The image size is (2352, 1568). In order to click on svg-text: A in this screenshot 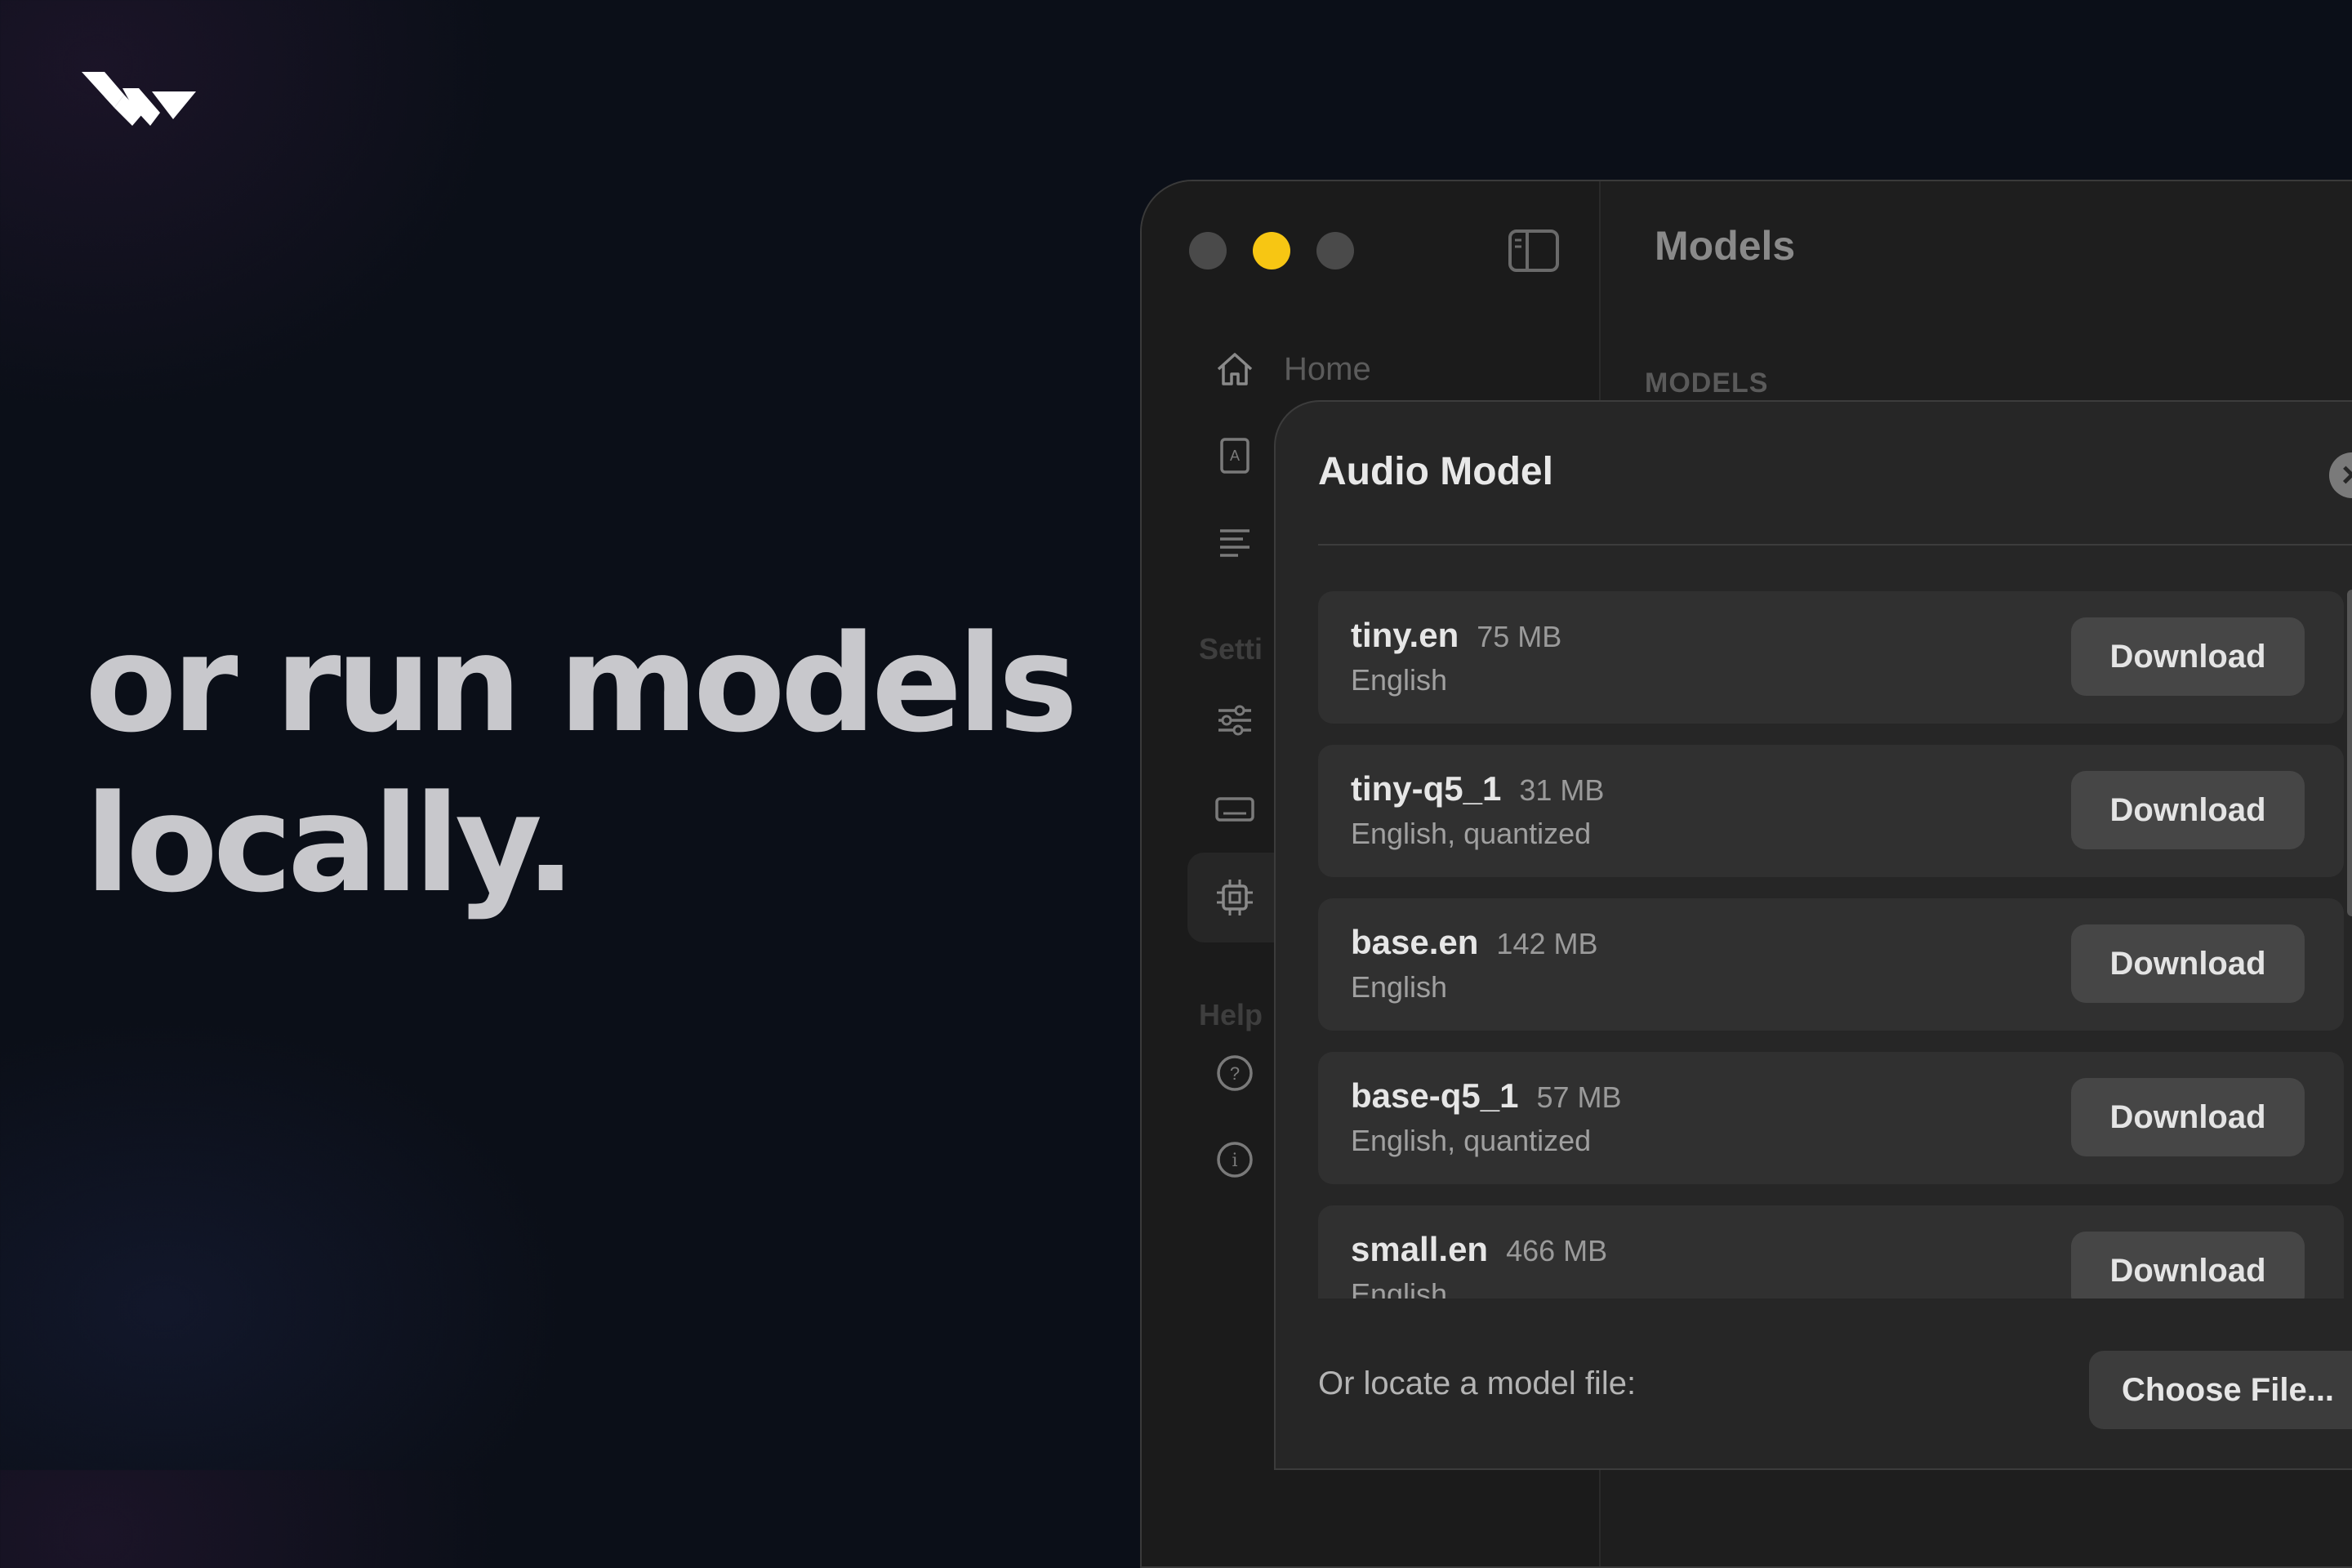, I will do `click(1235, 456)`.